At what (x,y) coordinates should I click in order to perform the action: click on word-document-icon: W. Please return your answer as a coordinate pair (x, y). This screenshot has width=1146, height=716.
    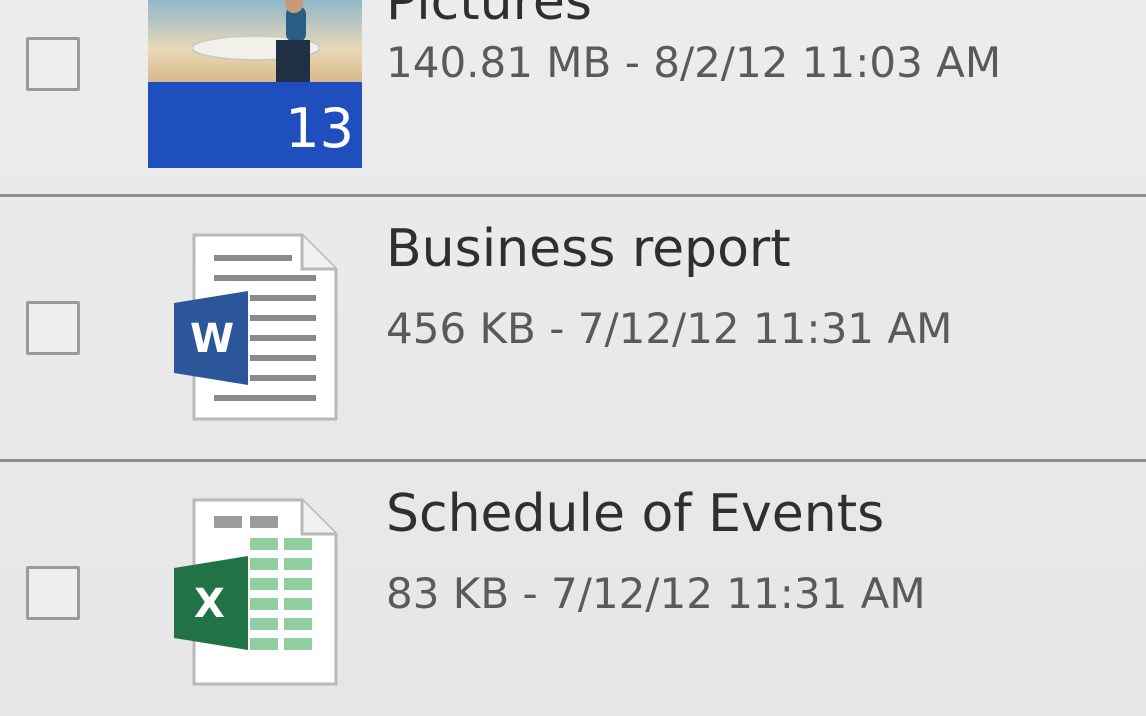
    Looking at the image, I should click on (255, 328).